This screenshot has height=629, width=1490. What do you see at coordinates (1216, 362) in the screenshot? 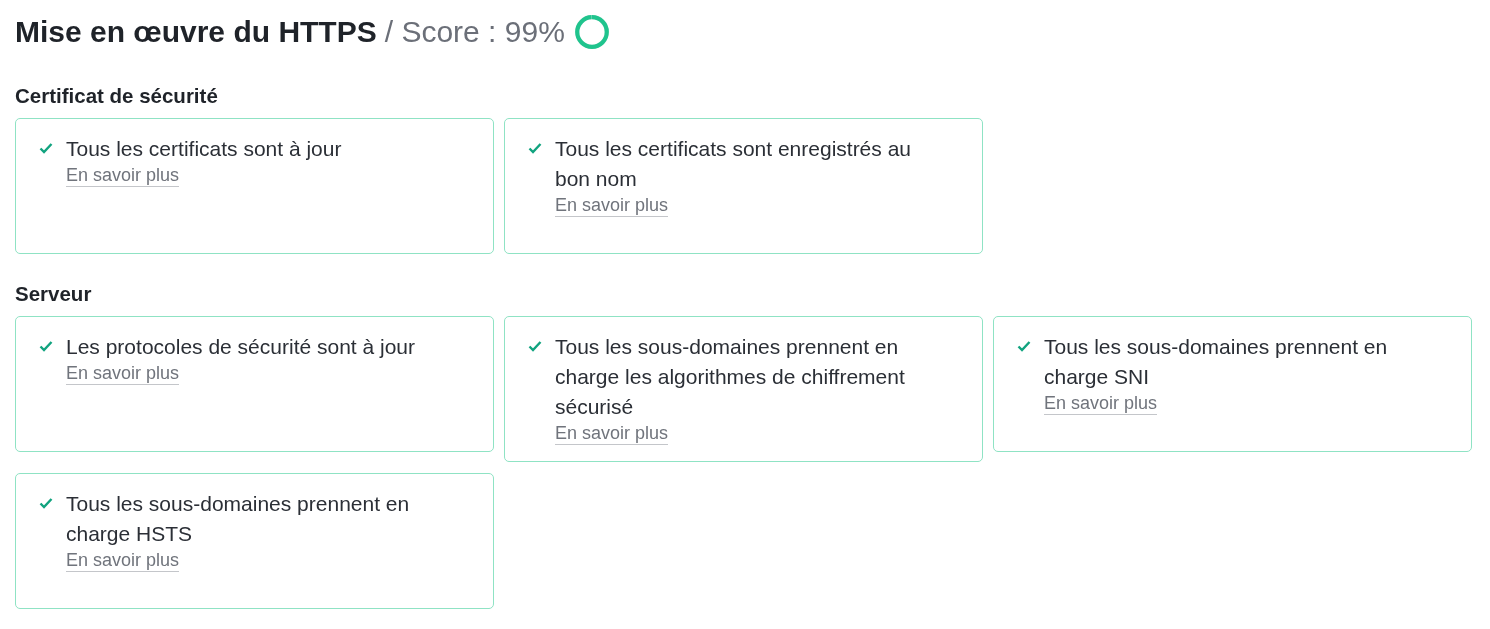
I see `check-text: Tous les sous-domaines prennent en charge SNI` at bounding box center [1216, 362].